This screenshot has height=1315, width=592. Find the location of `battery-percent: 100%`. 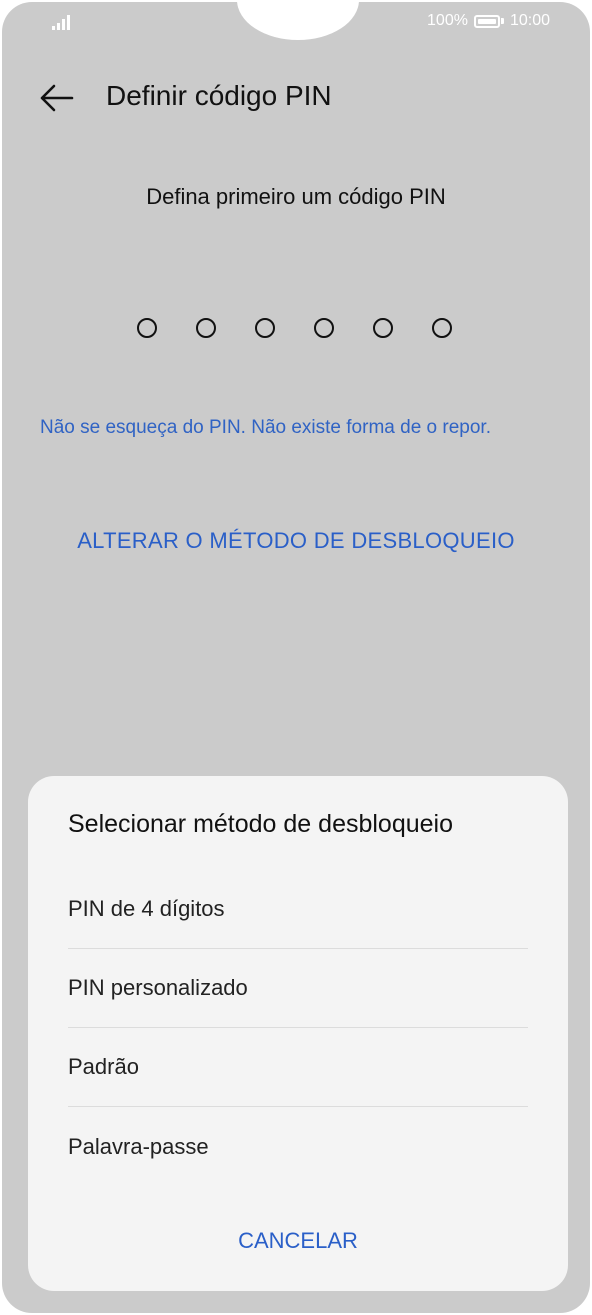

battery-percent: 100% is located at coordinates (447, 20).